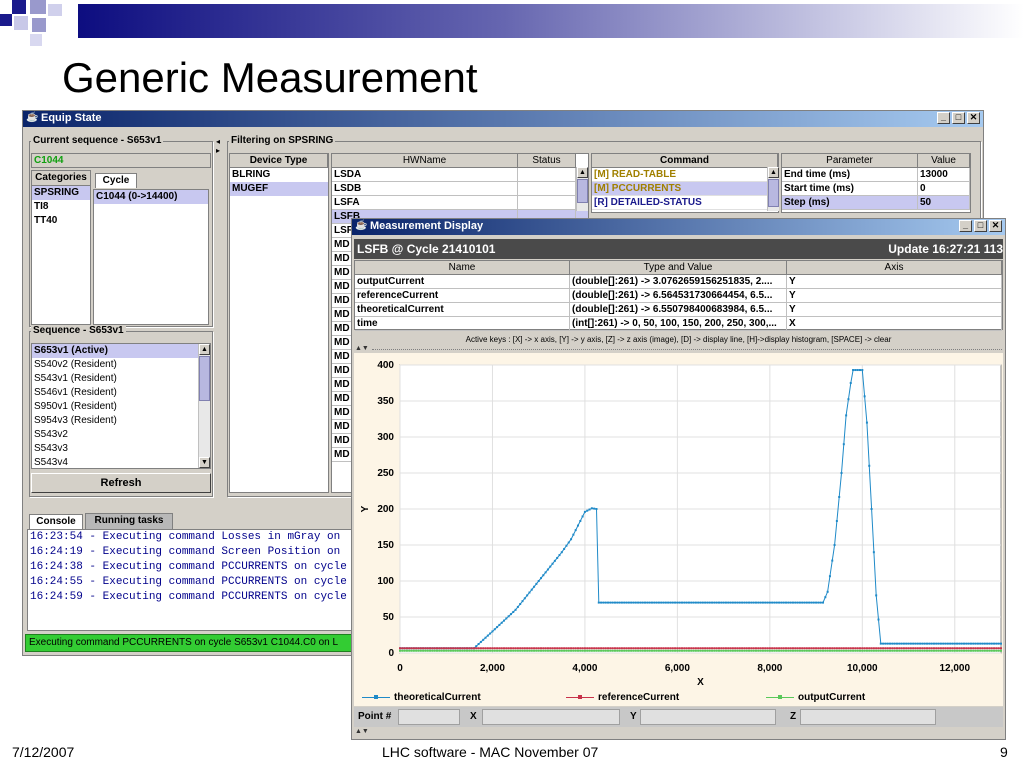  I want to click on parameter-value-cell: 50, so click(944, 202).